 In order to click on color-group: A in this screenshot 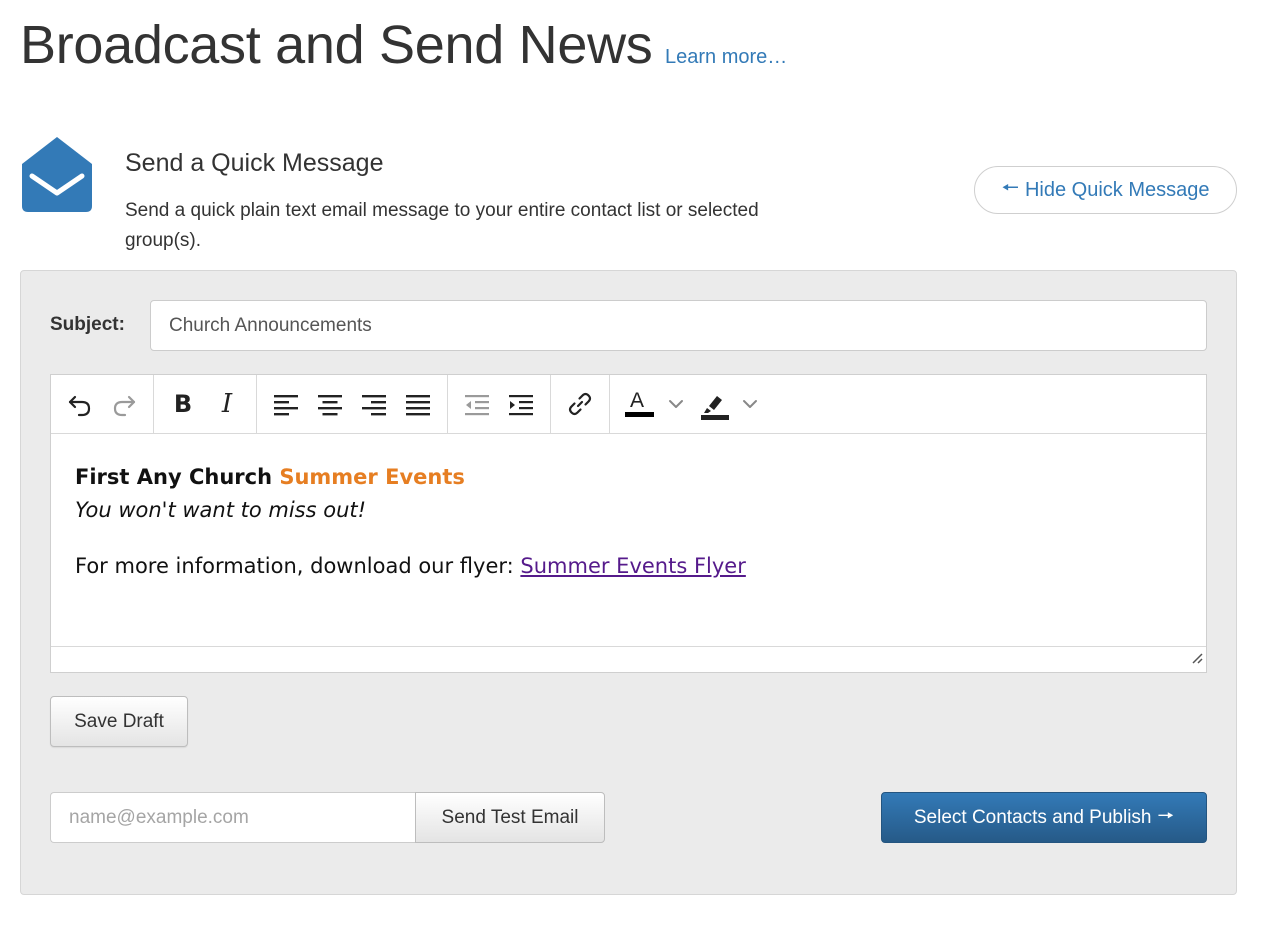, I will do `click(691, 404)`.